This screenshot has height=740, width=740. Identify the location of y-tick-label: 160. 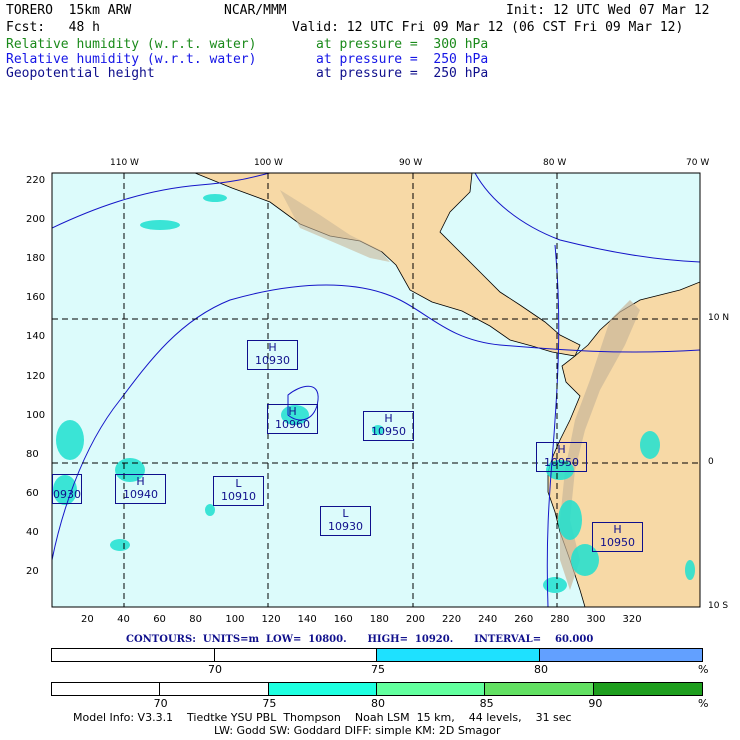
(36, 298).